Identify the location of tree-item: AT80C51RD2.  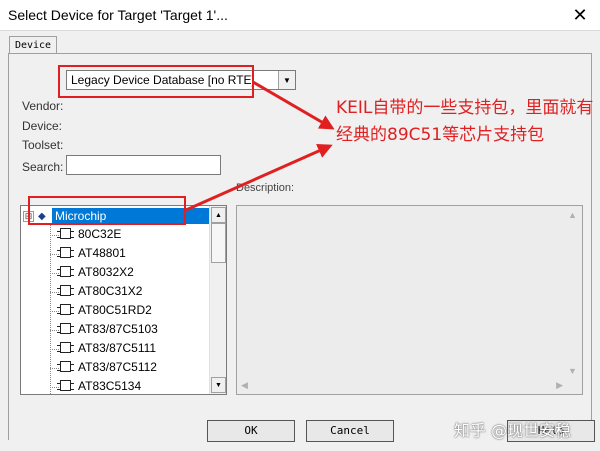
(135, 310).